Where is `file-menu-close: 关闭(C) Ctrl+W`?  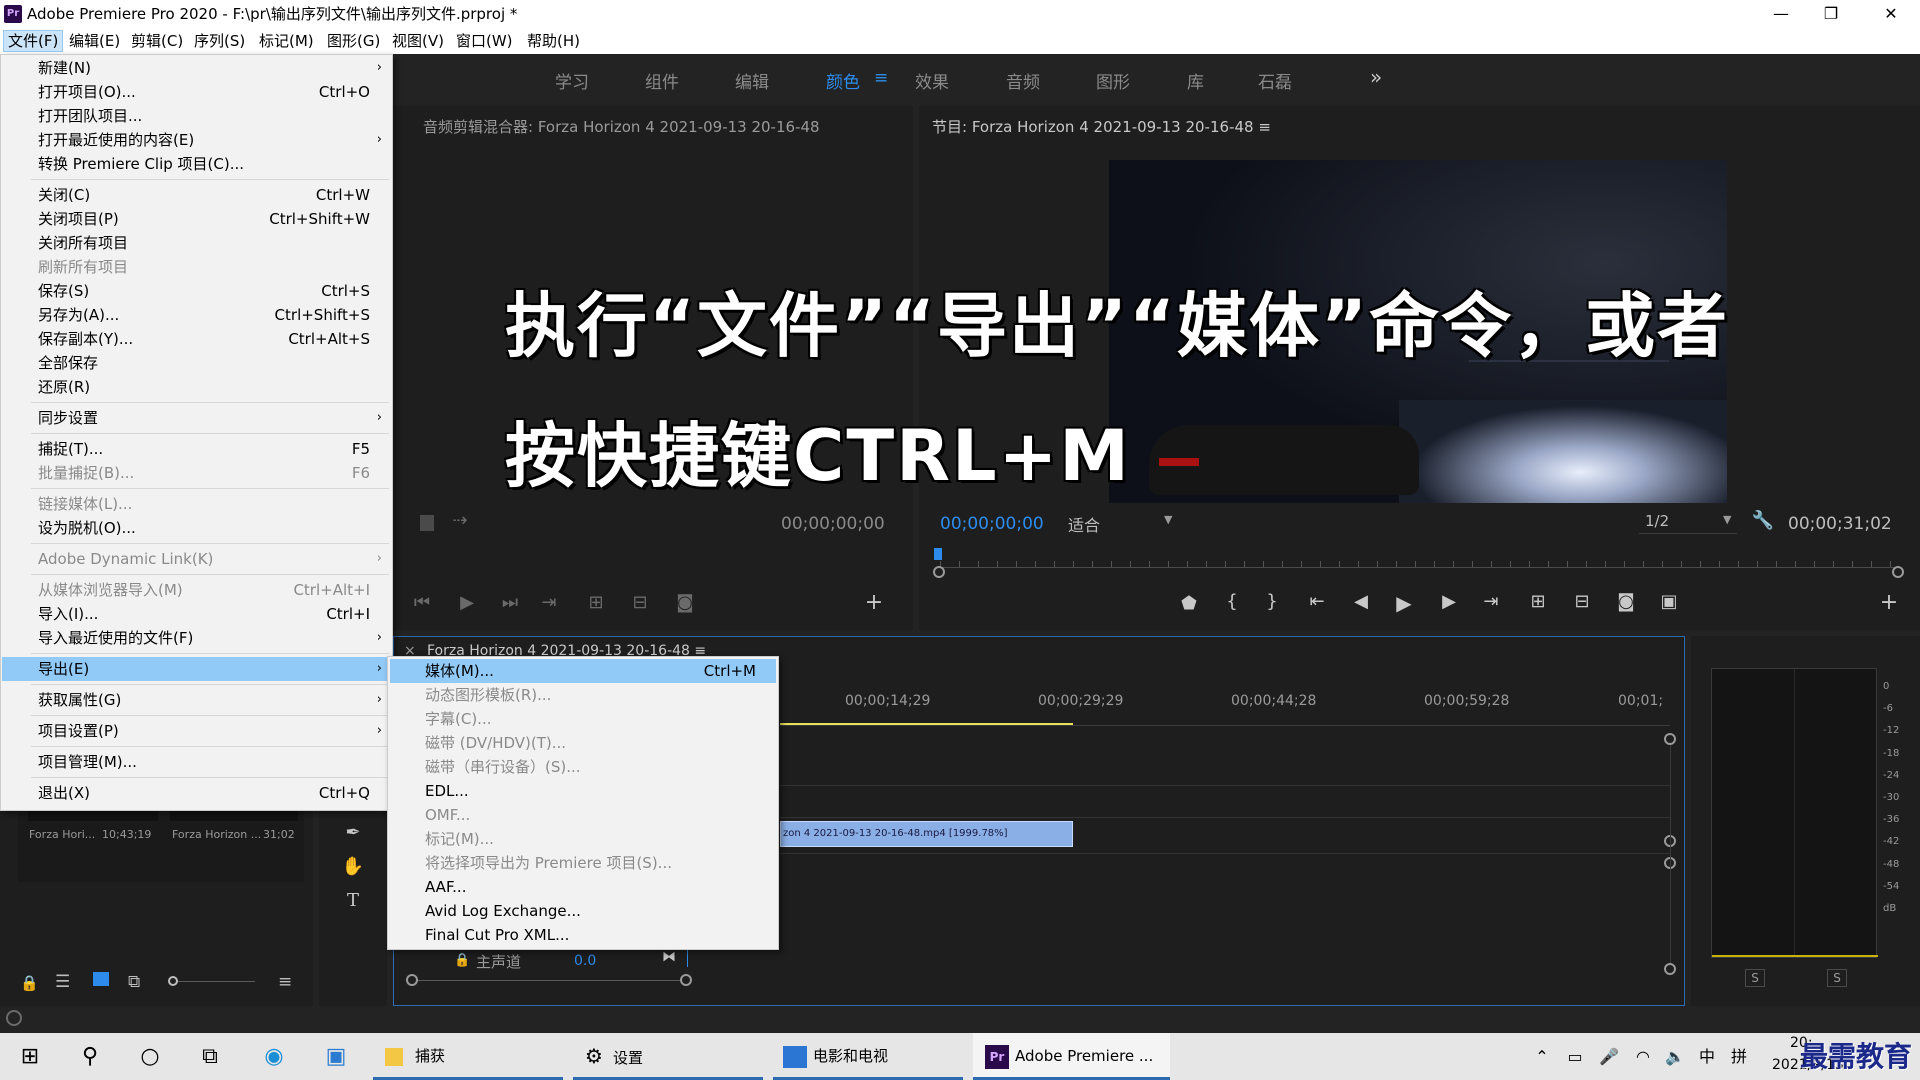 file-menu-close: 关闭(C) Ctrl+W is located at coordinates (197, 195).